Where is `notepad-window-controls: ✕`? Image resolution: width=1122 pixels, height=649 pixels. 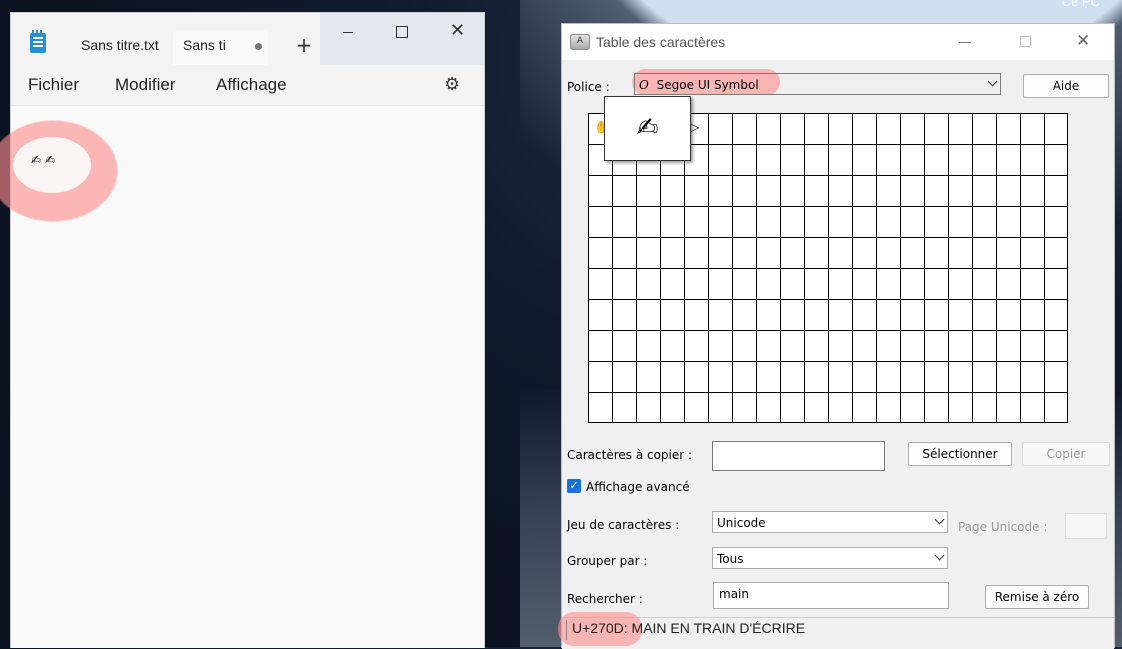 notepad-window-controls: ✕ is located at coordinates (402, 39).